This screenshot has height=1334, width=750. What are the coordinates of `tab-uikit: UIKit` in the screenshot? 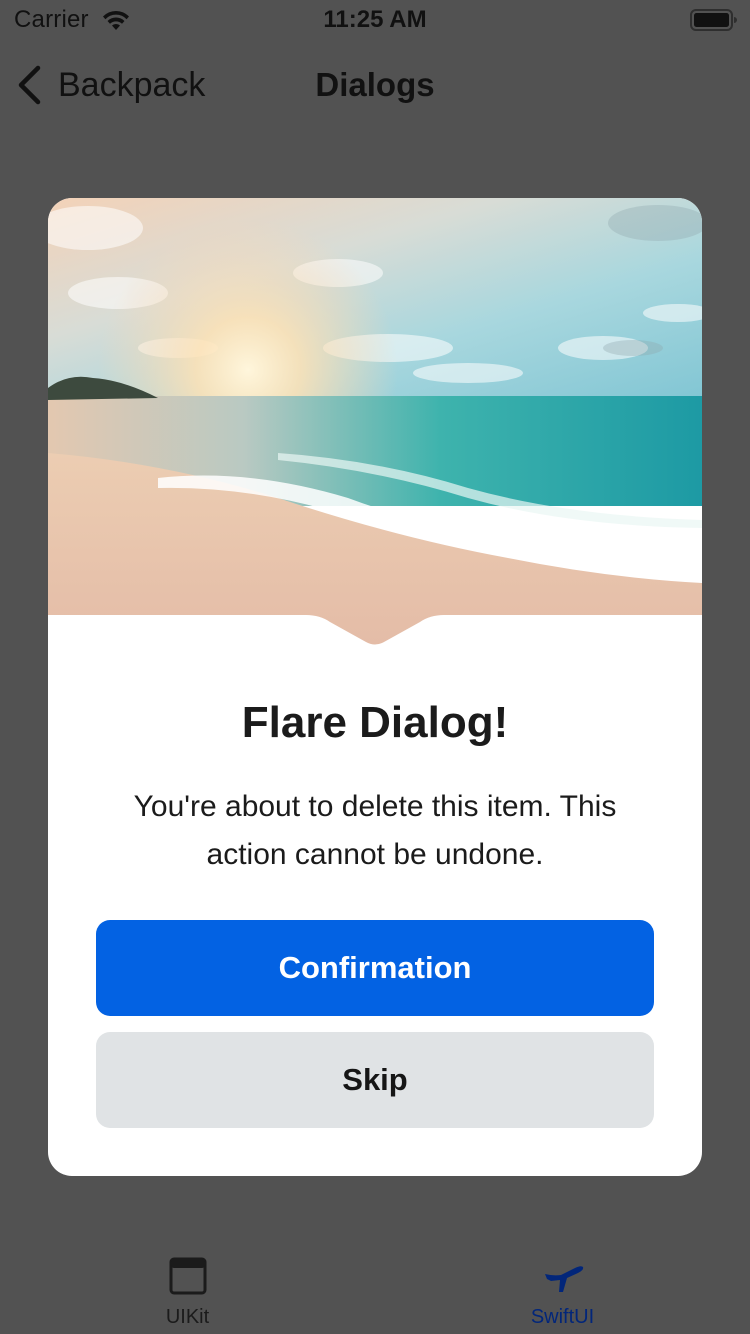 It's located at (187, 1282).